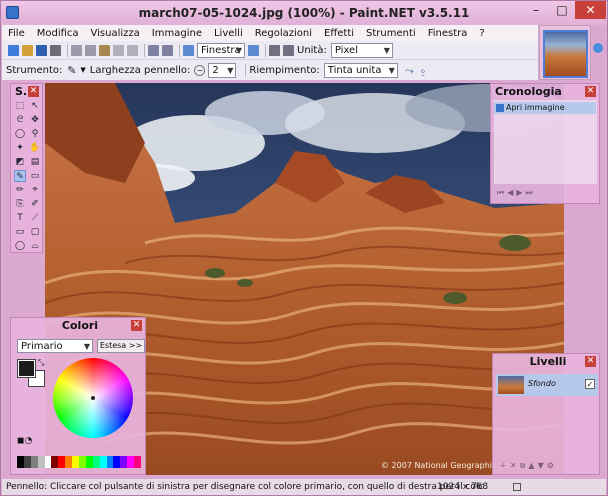  I want to click on move-selected-tool-icon: ✥, so click(35, 120).